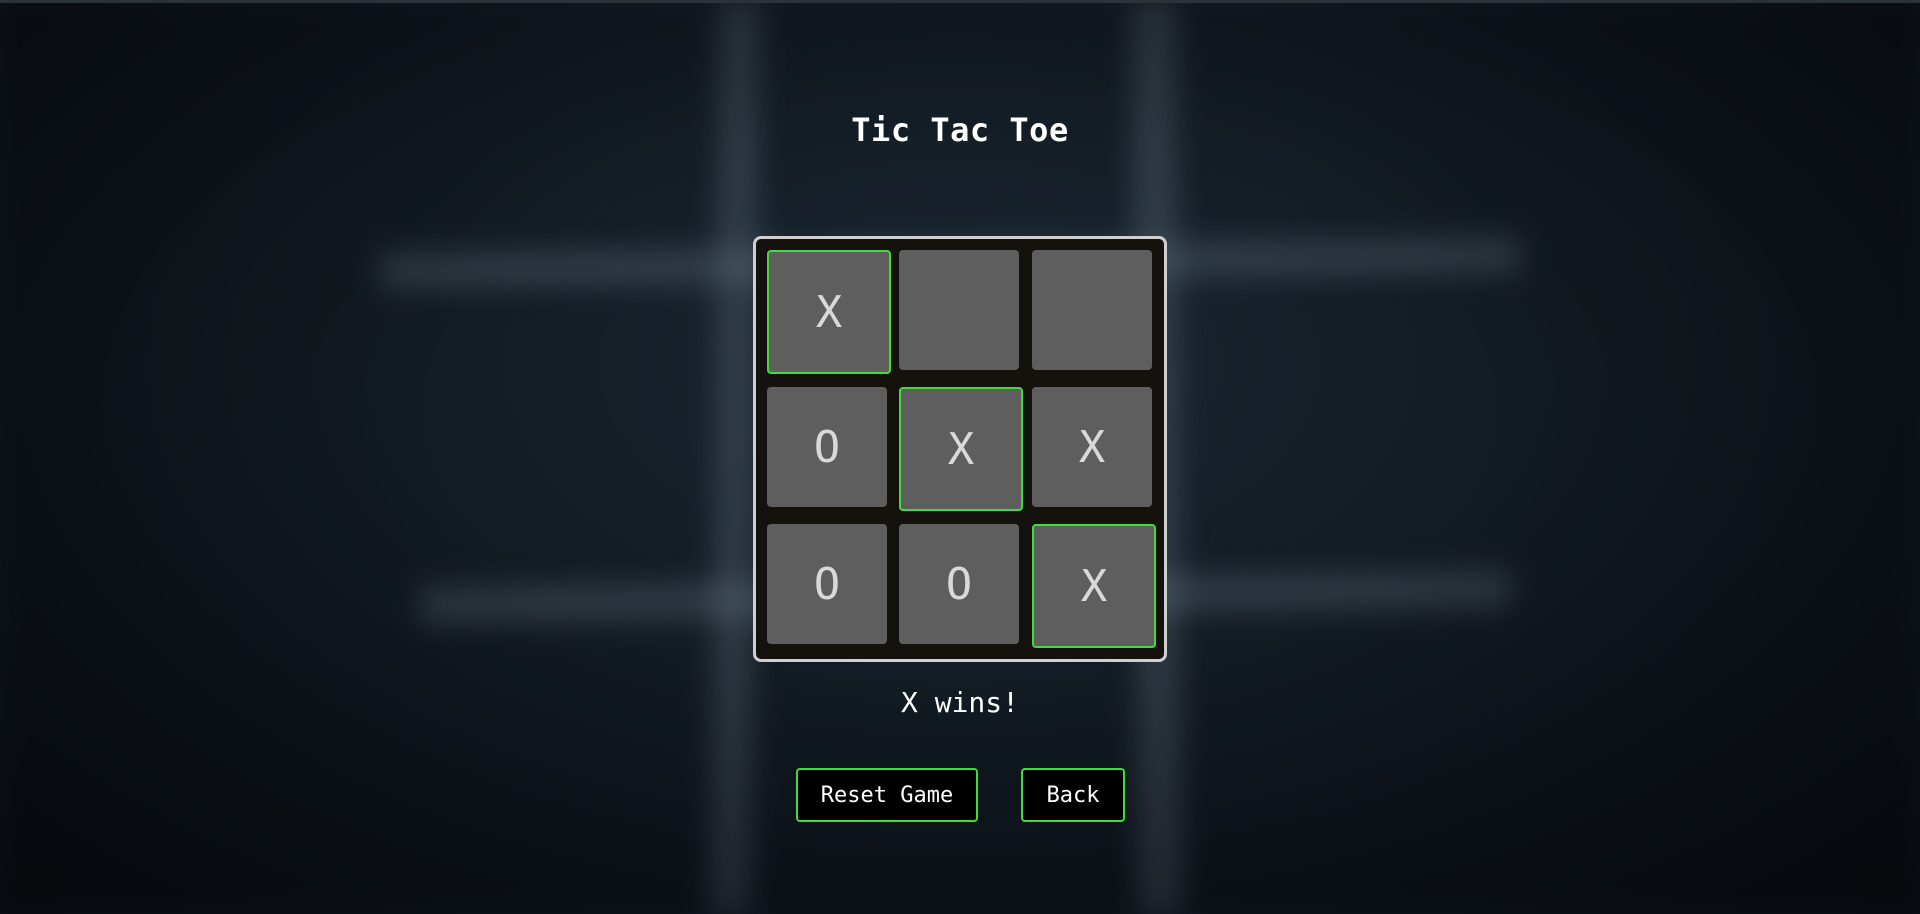 The image size is (1920, 914). I want to click on board-cell-7: O, so click(827, 584).